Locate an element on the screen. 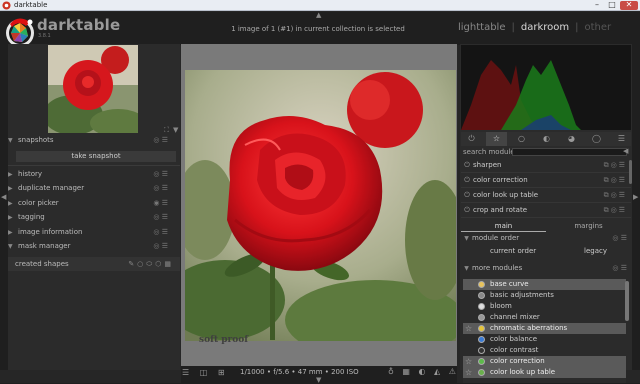  view-lighttable: lighttable is located at coordinates (482, 27).